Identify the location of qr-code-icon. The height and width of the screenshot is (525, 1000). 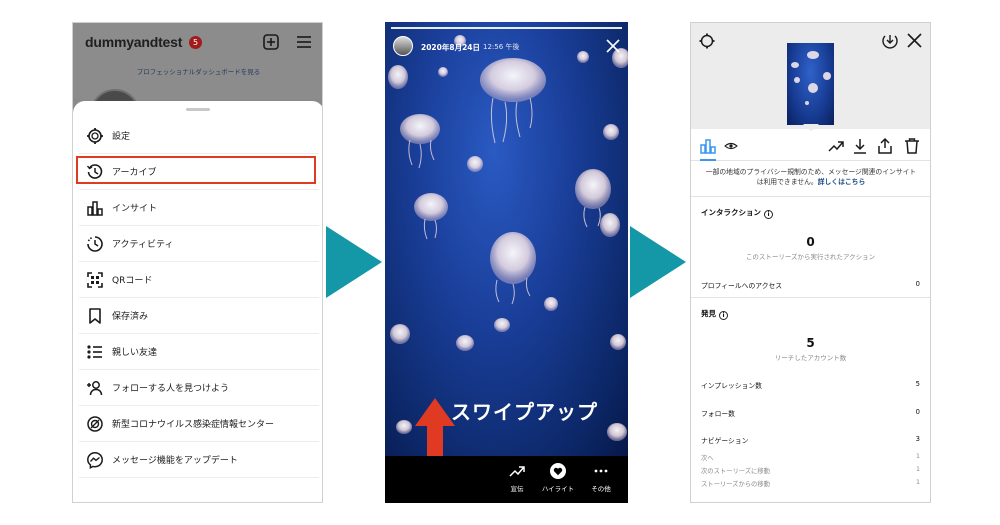
(95, 280).